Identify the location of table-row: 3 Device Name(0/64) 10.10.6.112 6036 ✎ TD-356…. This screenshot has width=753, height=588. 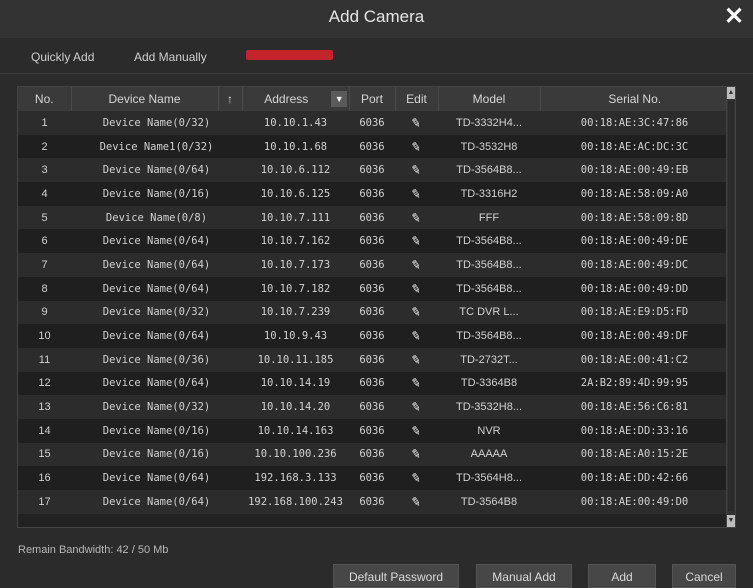
(373, 170).